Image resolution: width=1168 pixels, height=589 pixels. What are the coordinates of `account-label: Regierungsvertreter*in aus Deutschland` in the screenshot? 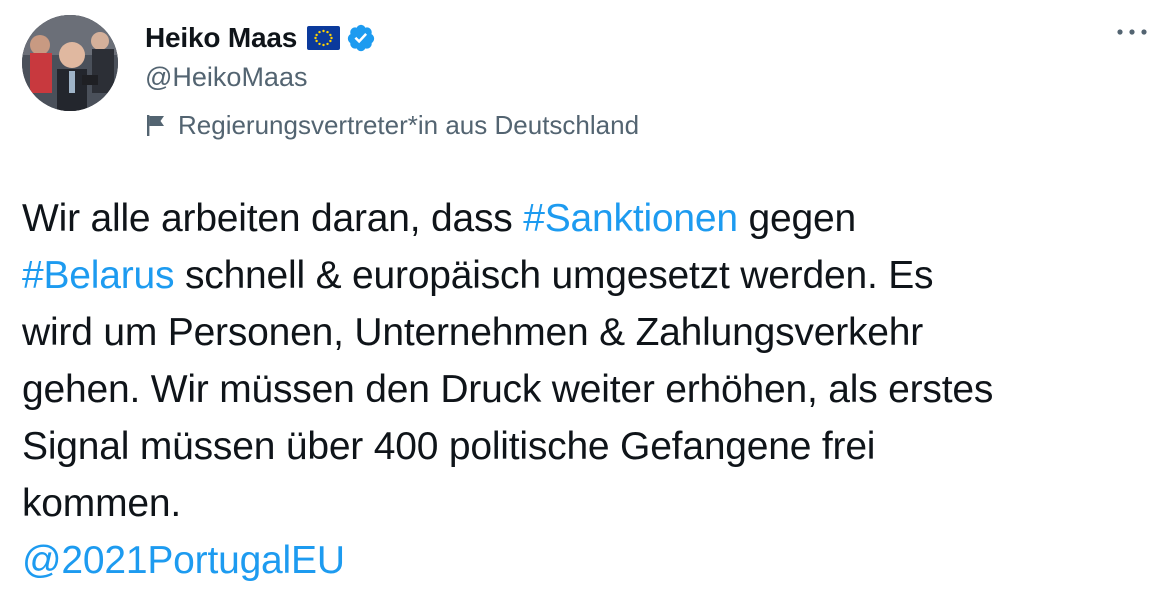 It's located at (392, 125).